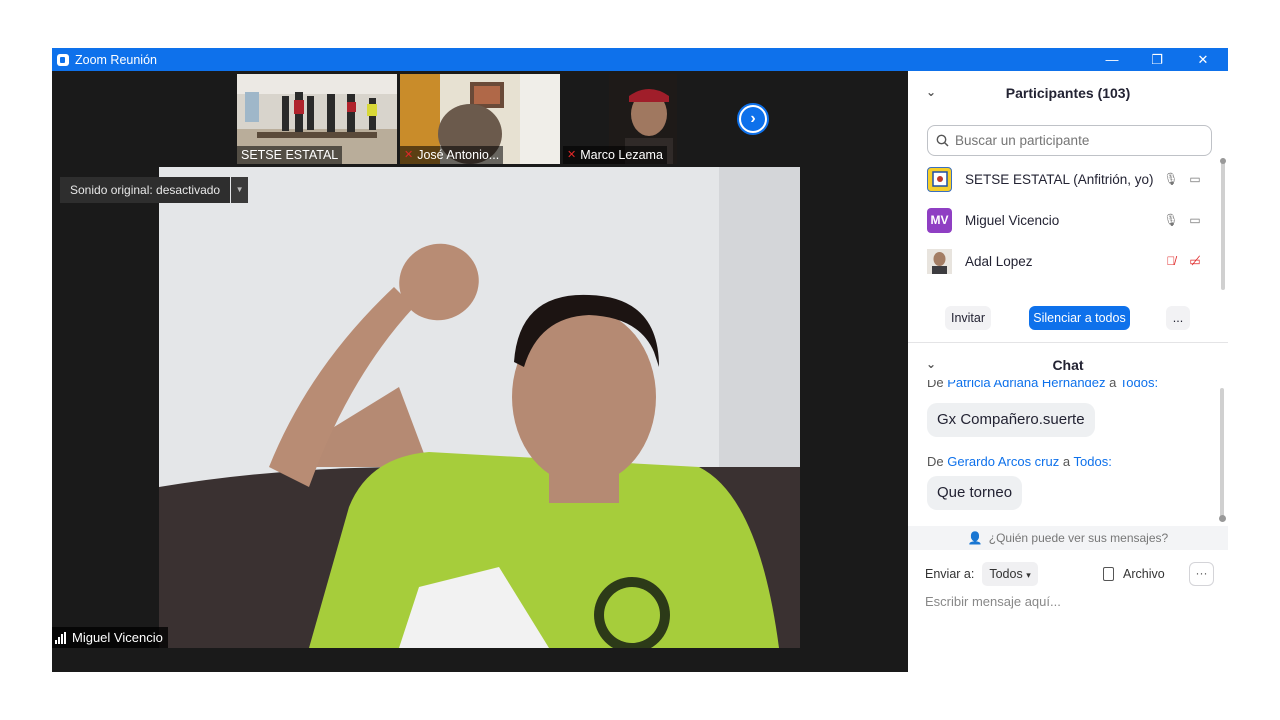  Describe the element at coordinates (1070, 601) in the screenshot. I see `chat-message-input` at that location.